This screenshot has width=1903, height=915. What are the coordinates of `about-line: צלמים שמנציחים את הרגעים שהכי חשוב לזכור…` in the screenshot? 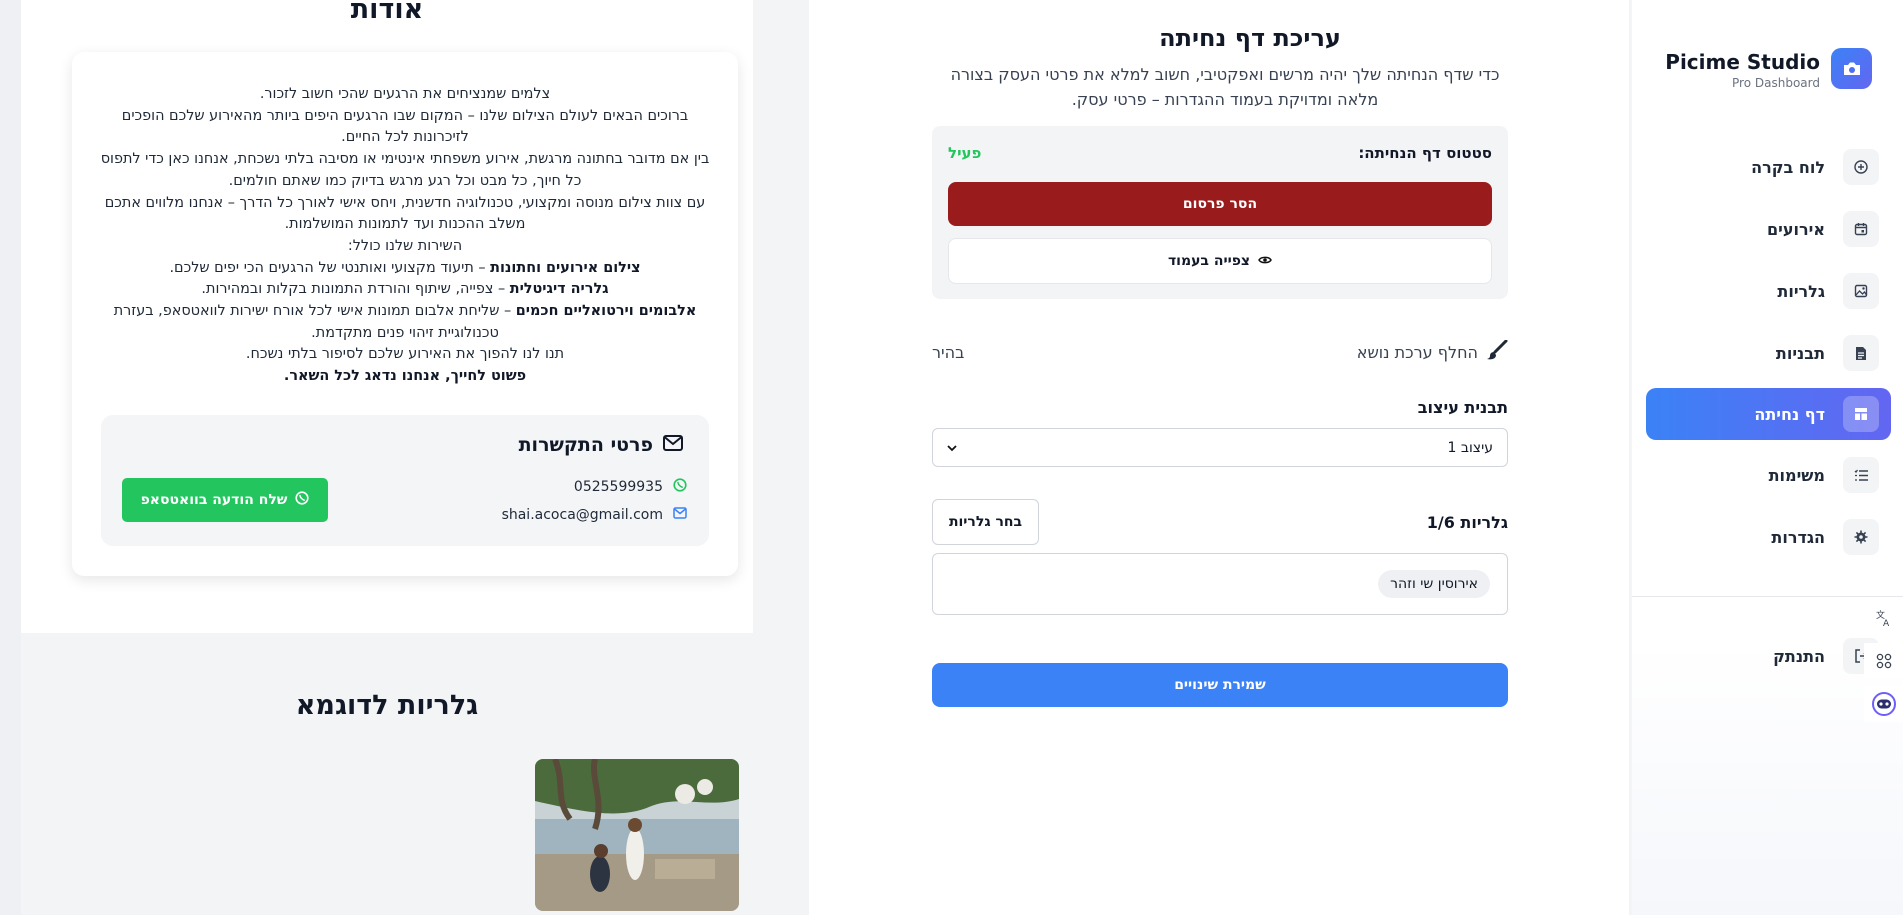 It's located at (405, 94).